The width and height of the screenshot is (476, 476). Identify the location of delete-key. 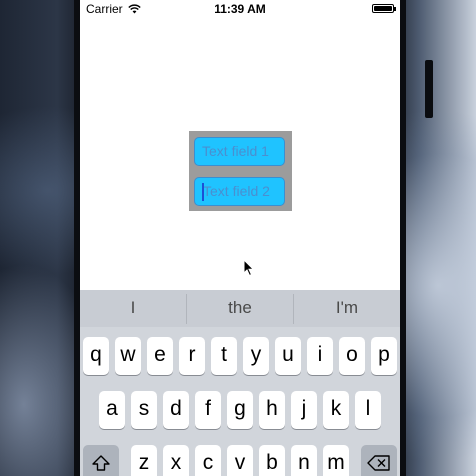
(379, 460).